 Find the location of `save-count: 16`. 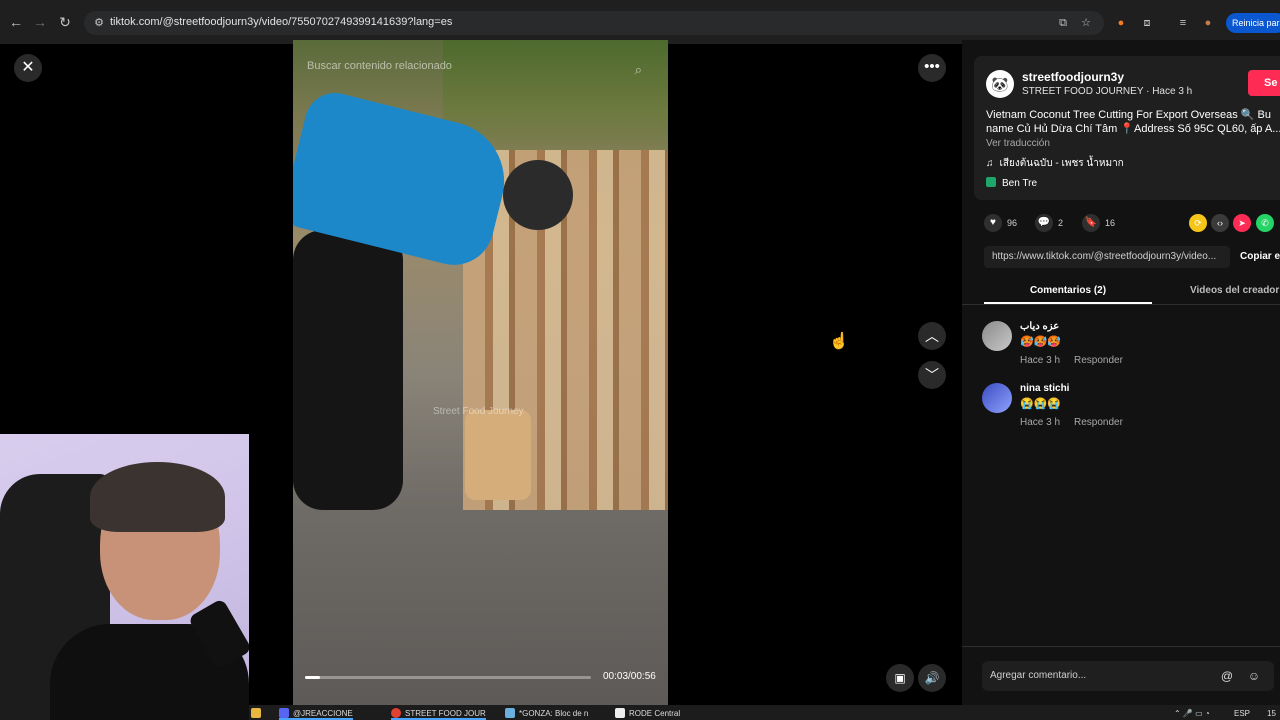

save-count: 16 is located at coordinates (1110, 223).